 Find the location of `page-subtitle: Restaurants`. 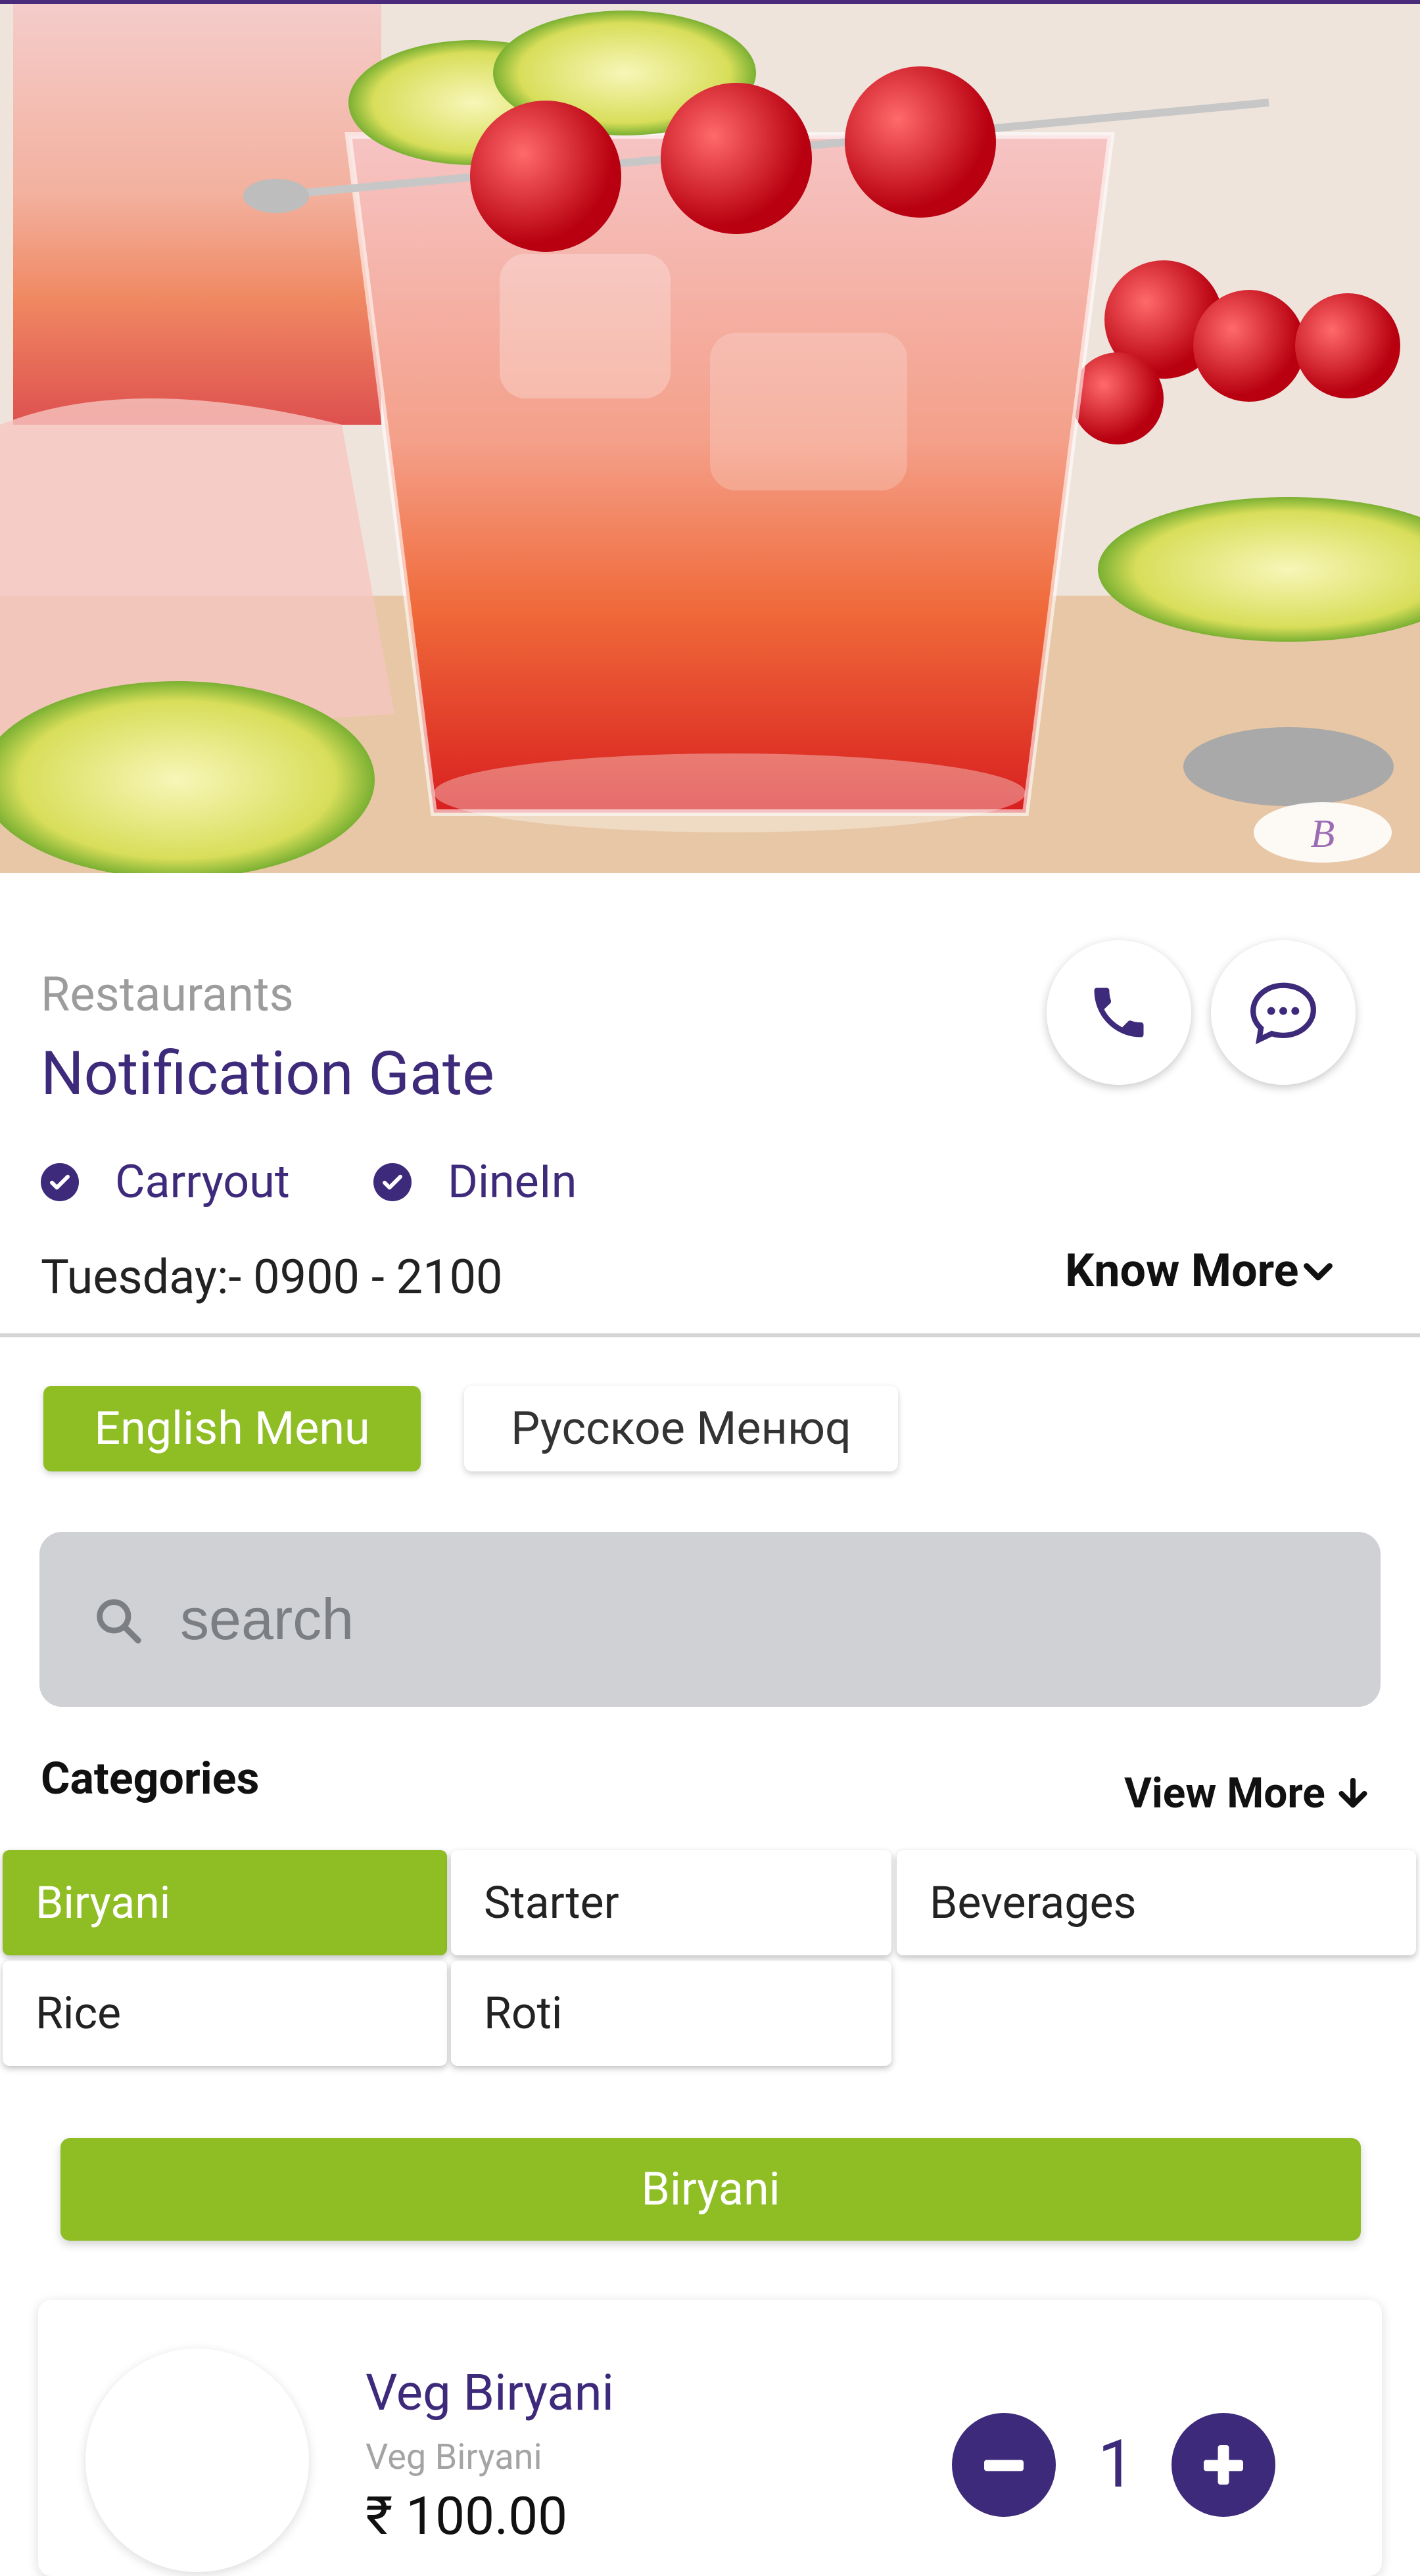

page-subtitle: Restaurants is located at coordinates (167, 994).